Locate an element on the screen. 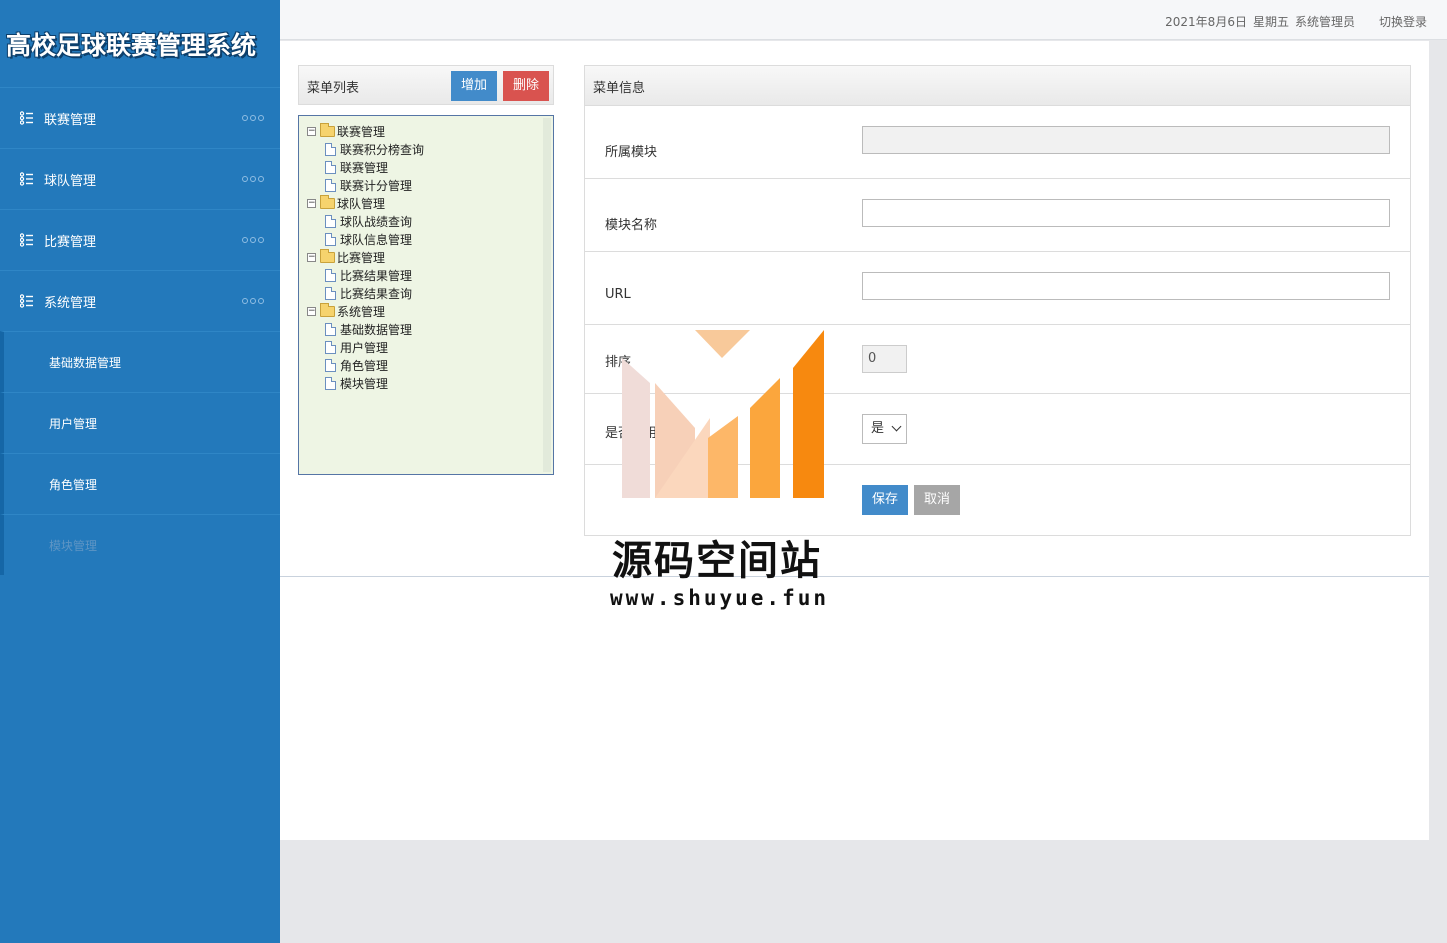 Image resolution: width=1447 pixels, height=943 pixels. tree-leaf-node: 用户管理 is located at coordinates (430, 347).